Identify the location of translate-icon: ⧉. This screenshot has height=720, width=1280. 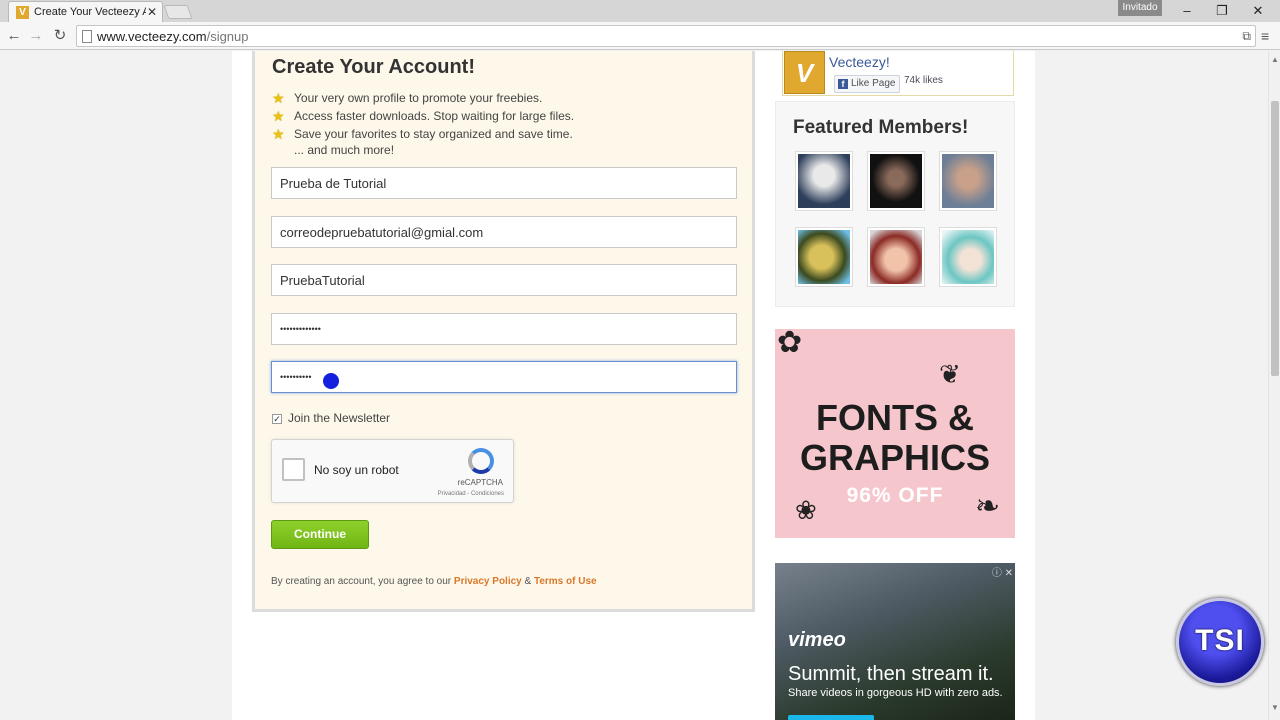
(1246, 36).